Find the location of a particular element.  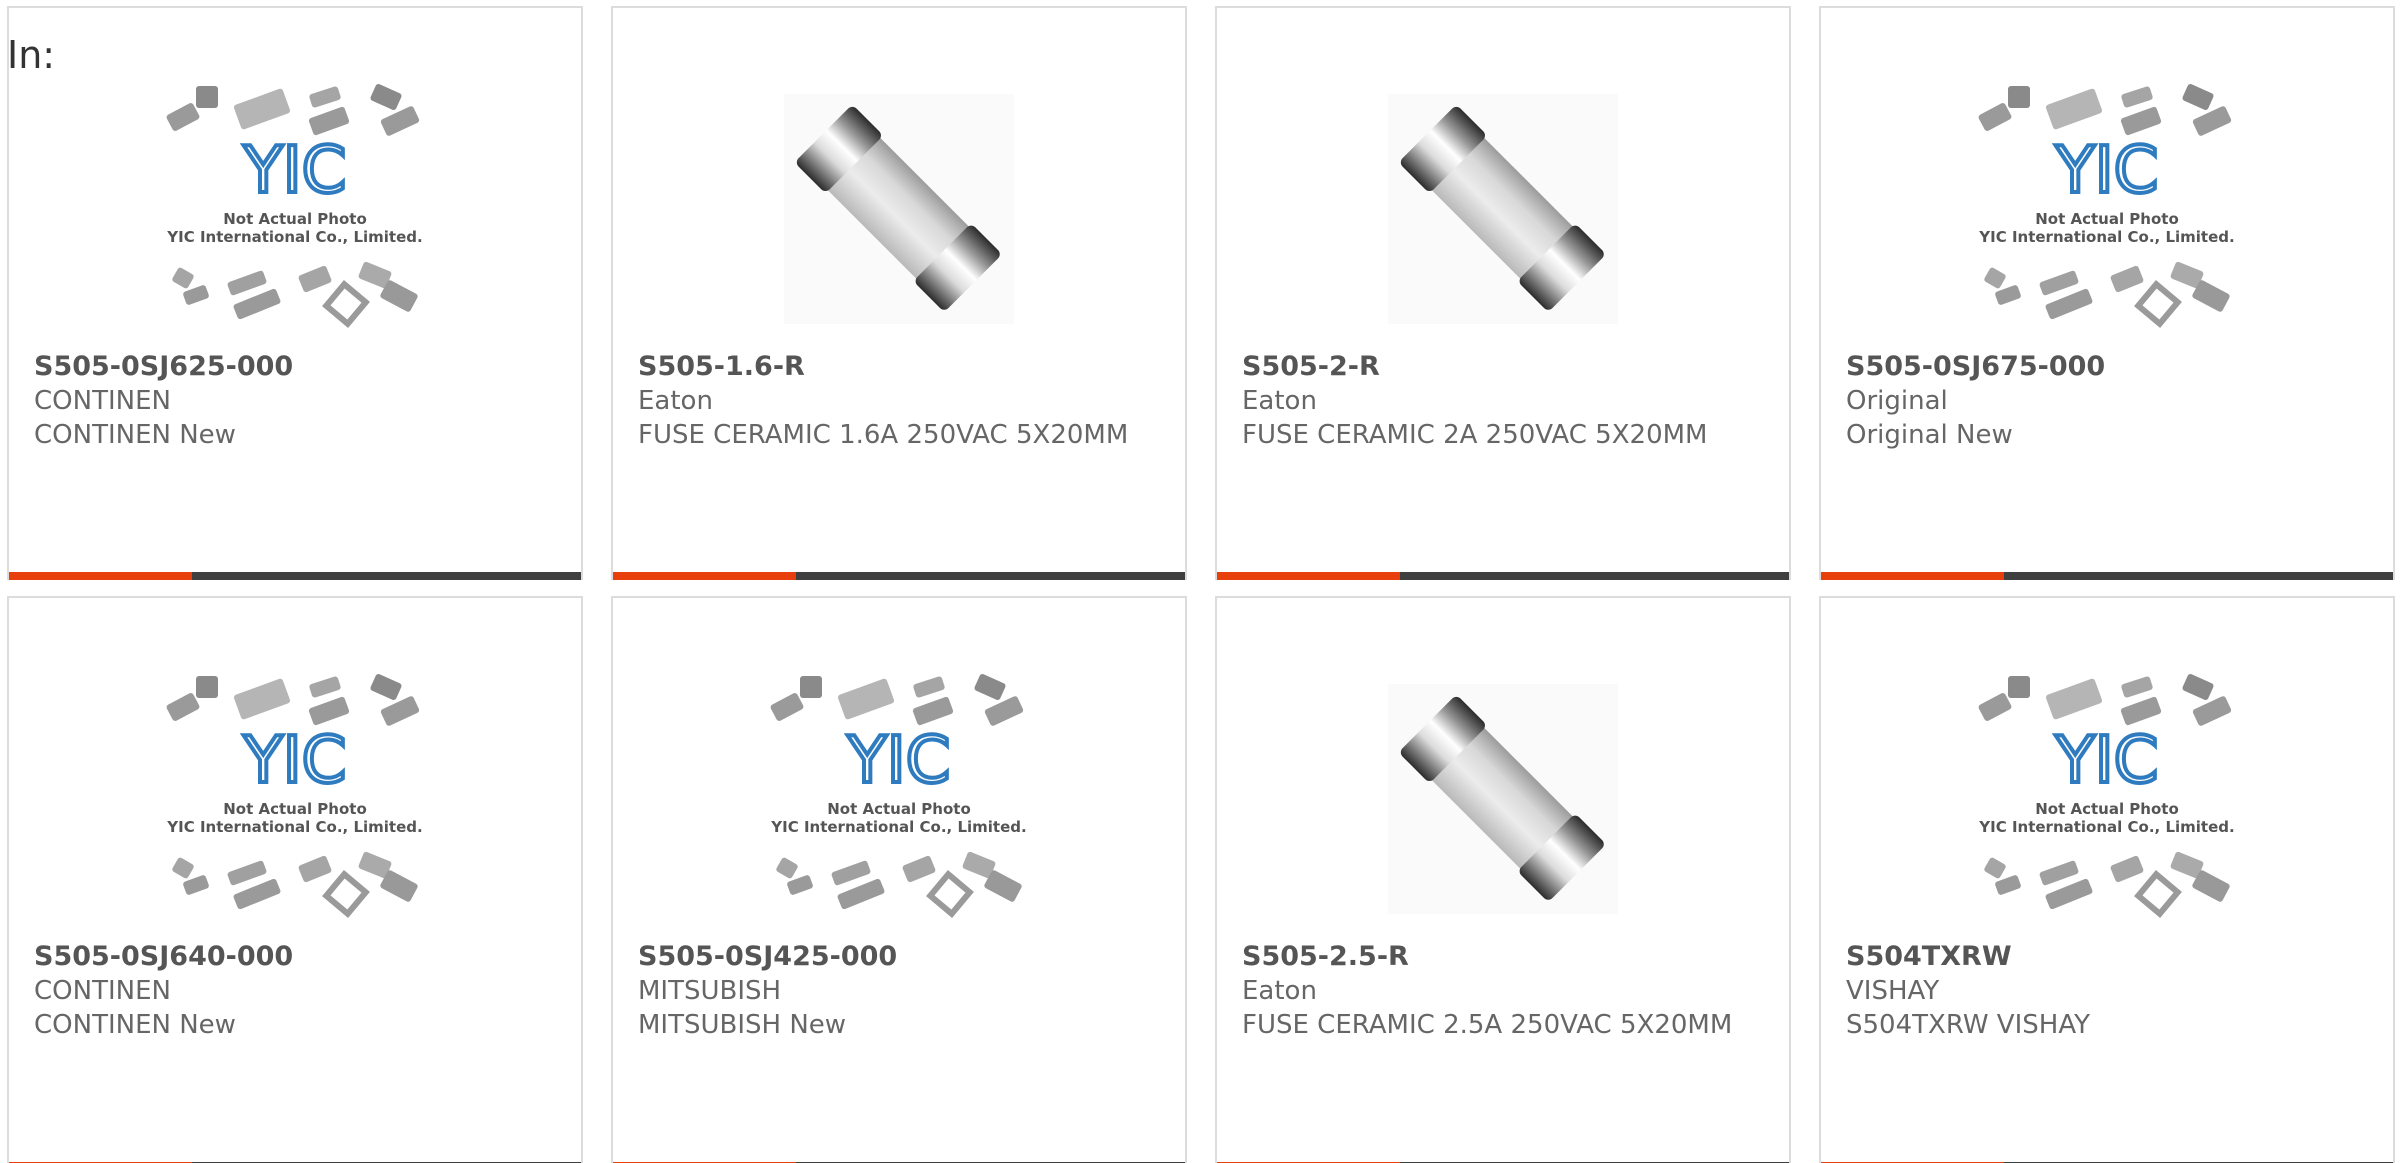

results-label: In: is located at coordinates (31, 55).